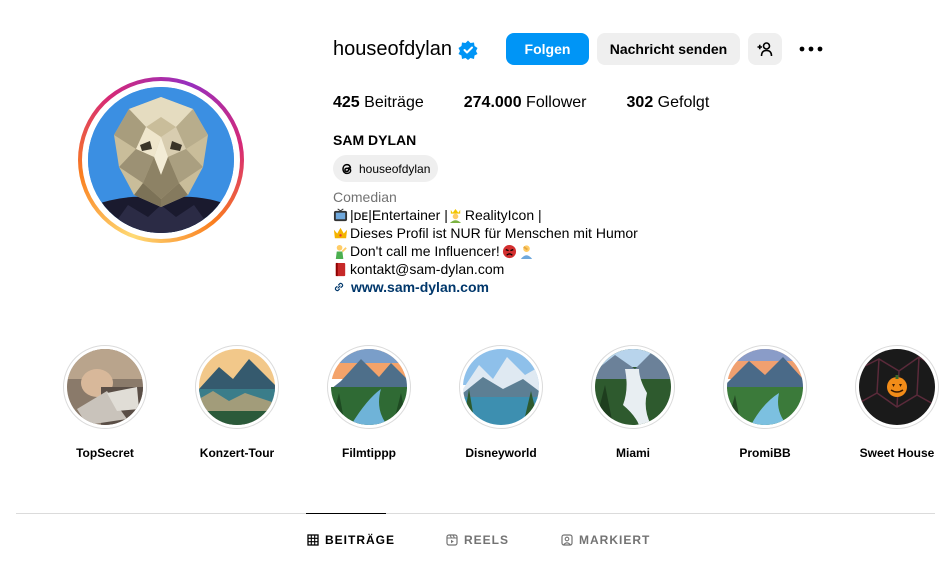 This screenshot has height=565, width=941. What do you see at coordinates (683, 102) in the screenshot?
I see `following-label: Gefolgt` at bounding box center [683, 102].